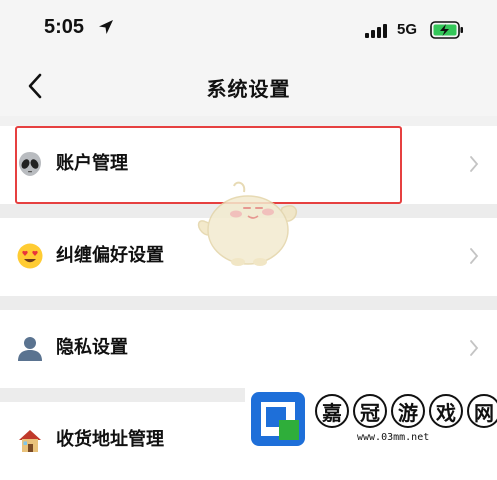 The height and width of the screenshot is (480, 497). I want to click on site-logo-icon, so click(278, 419).